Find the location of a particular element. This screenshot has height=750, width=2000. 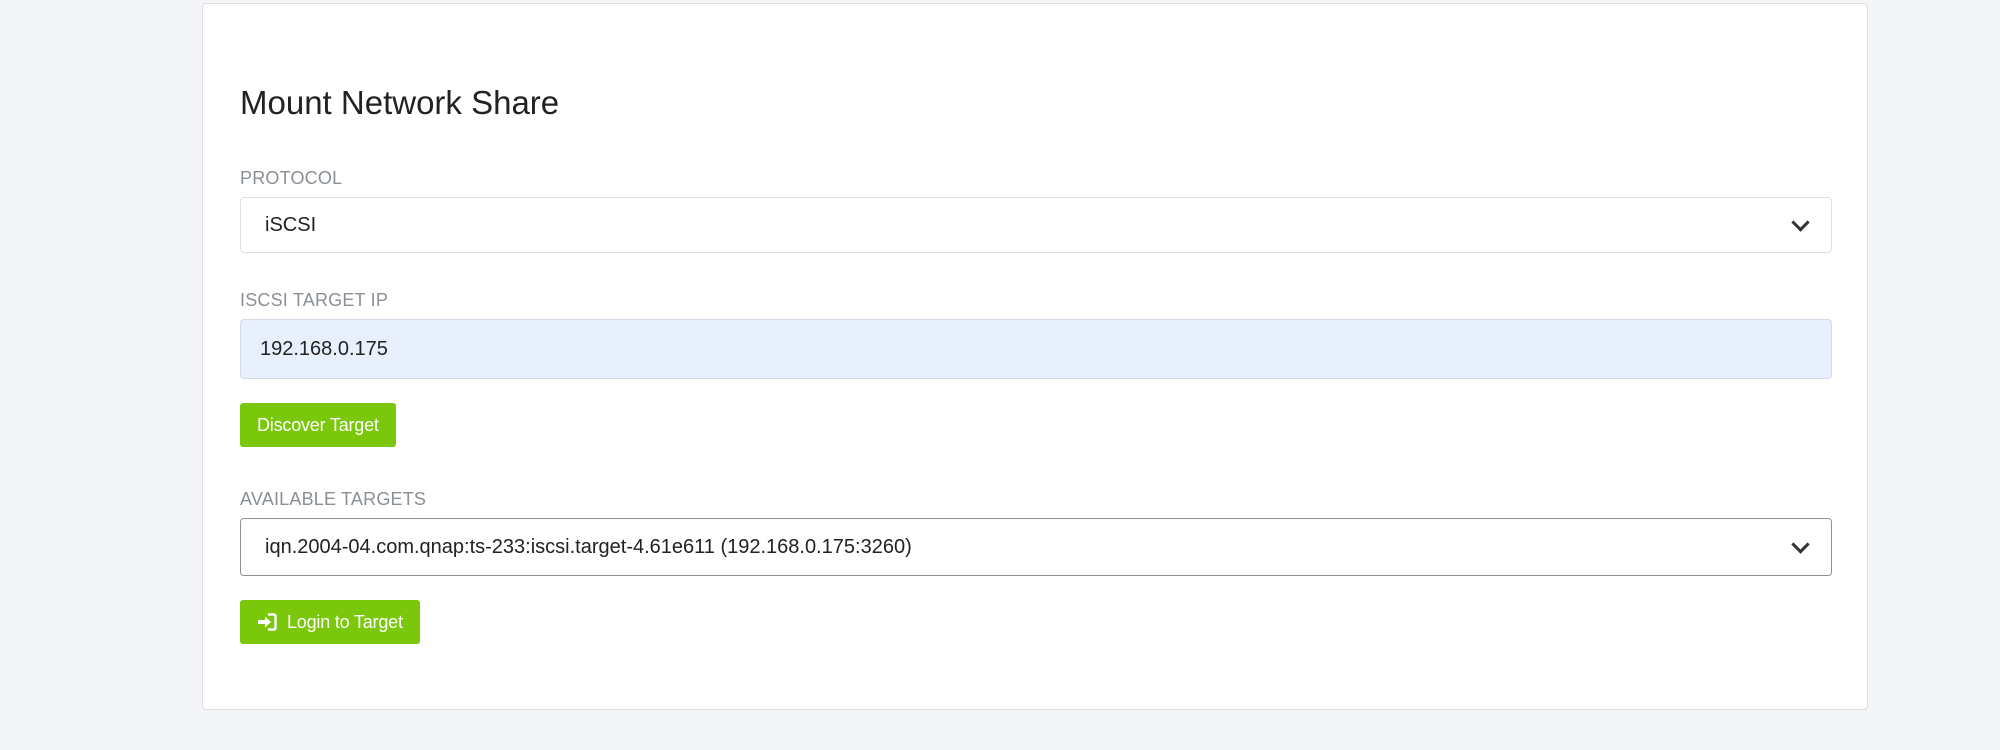

page-title: Mount Network Share is located at coordinates (400, 102).